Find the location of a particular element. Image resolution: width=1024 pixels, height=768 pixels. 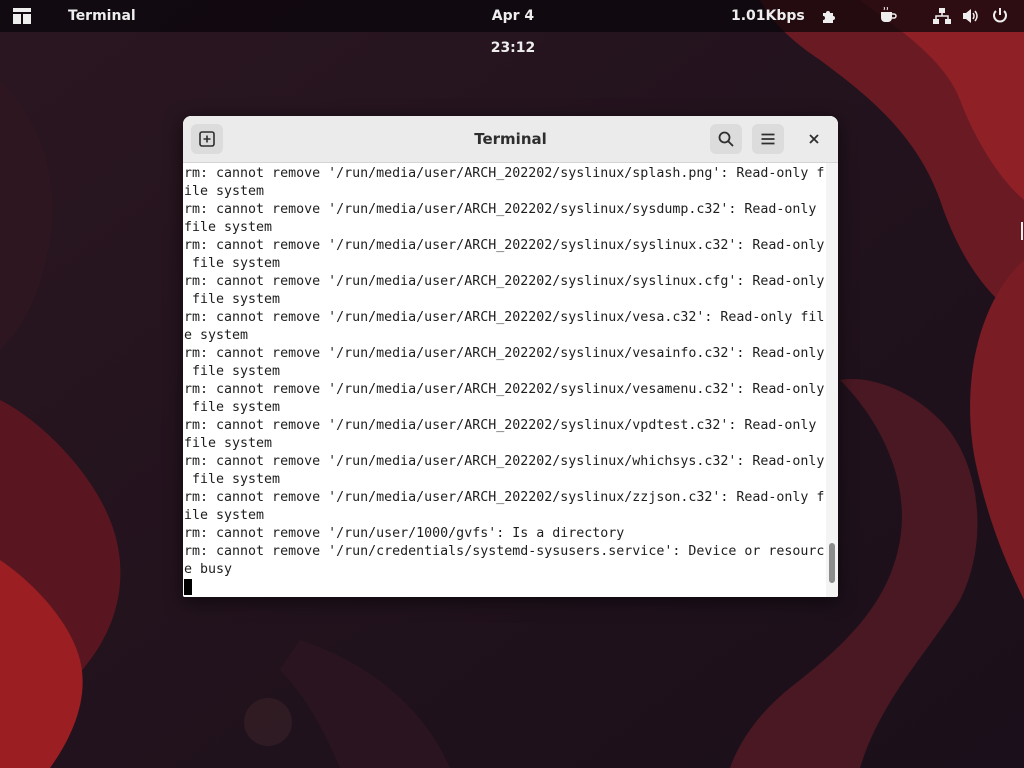

text-cursor is located at coordinates (188, 587).